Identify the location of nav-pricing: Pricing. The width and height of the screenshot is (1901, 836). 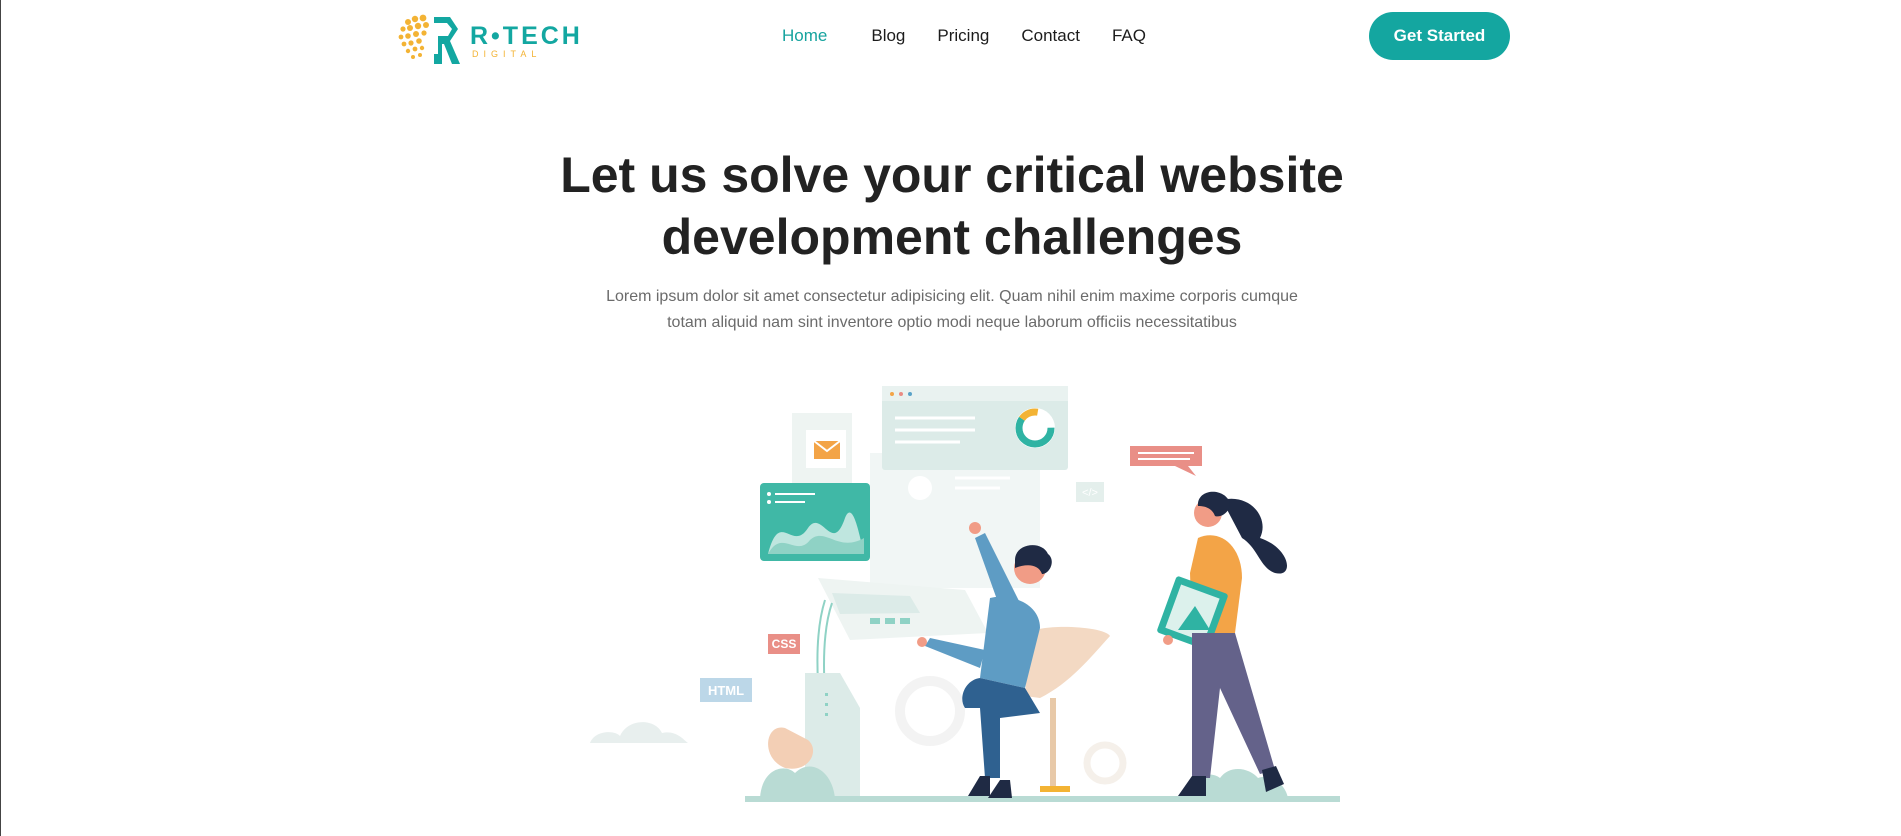
(963, 36).